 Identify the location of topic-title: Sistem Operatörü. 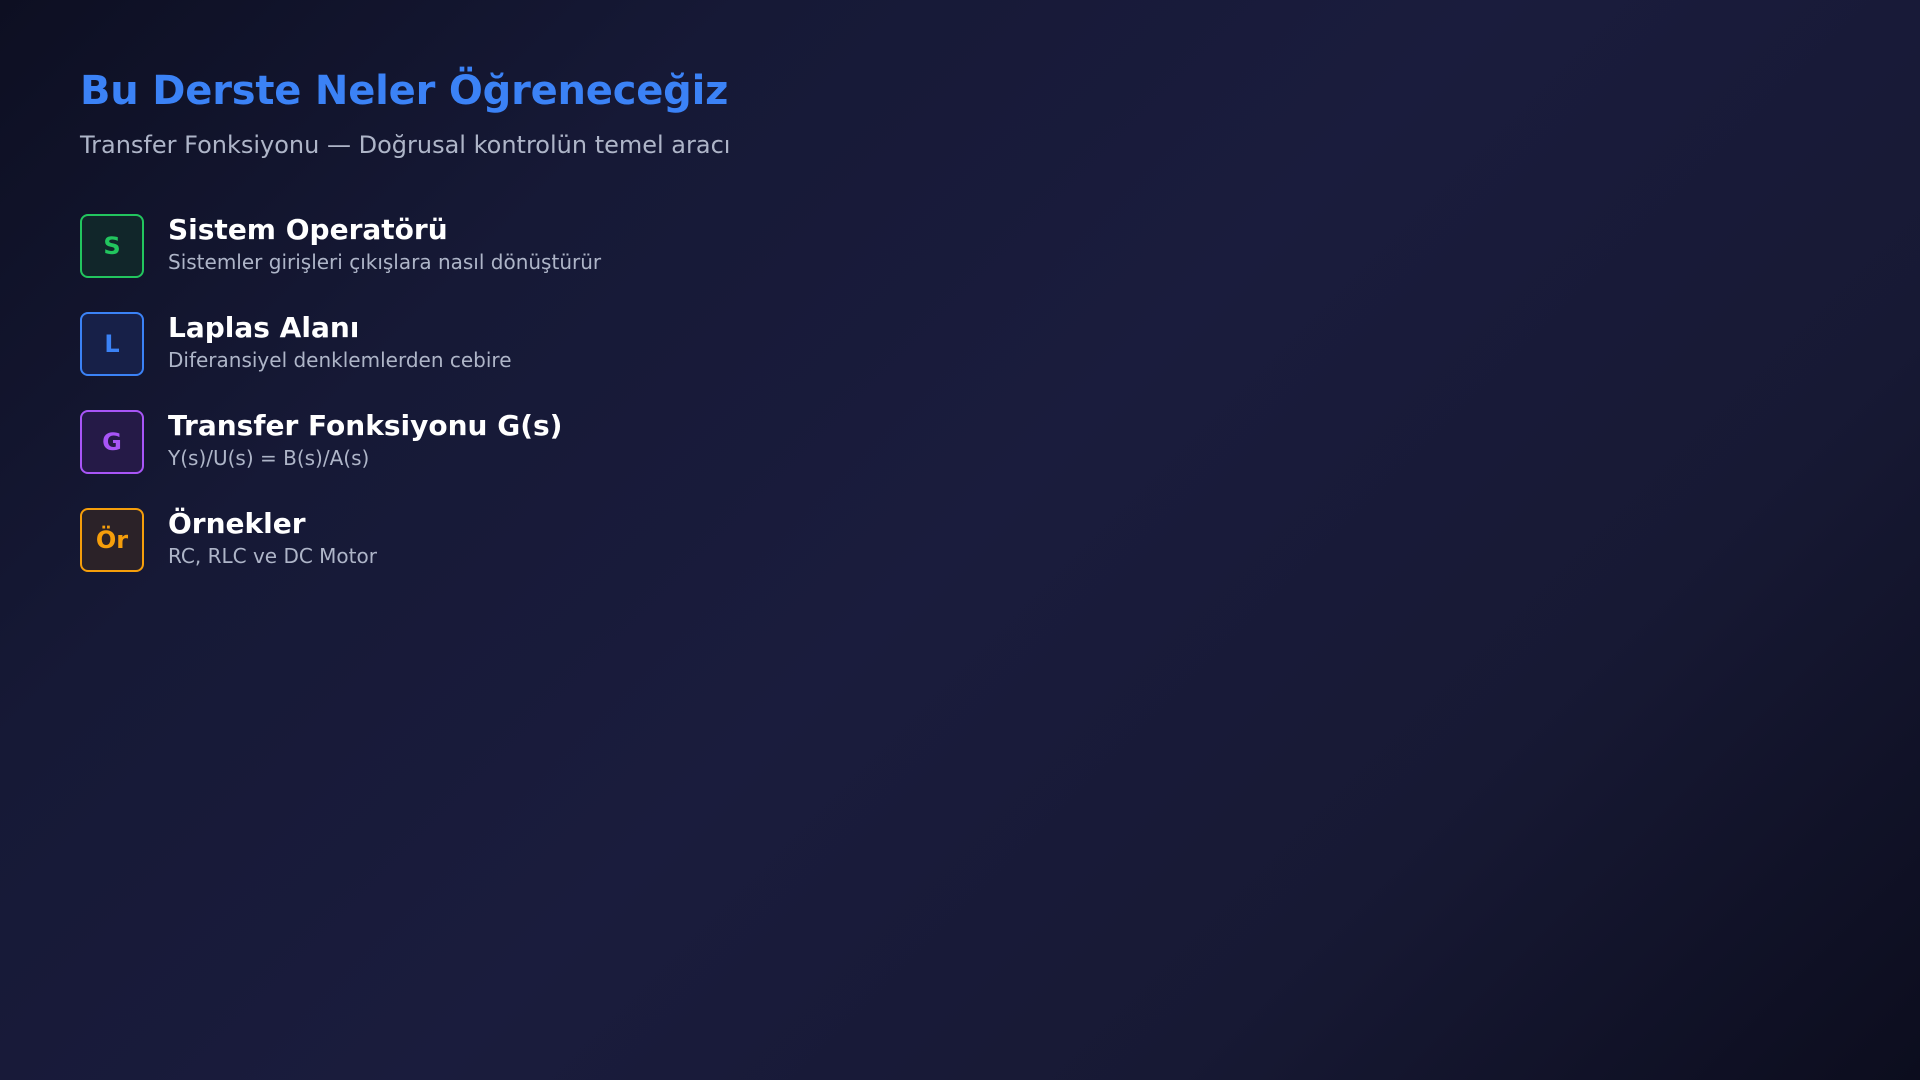
(308, 229).